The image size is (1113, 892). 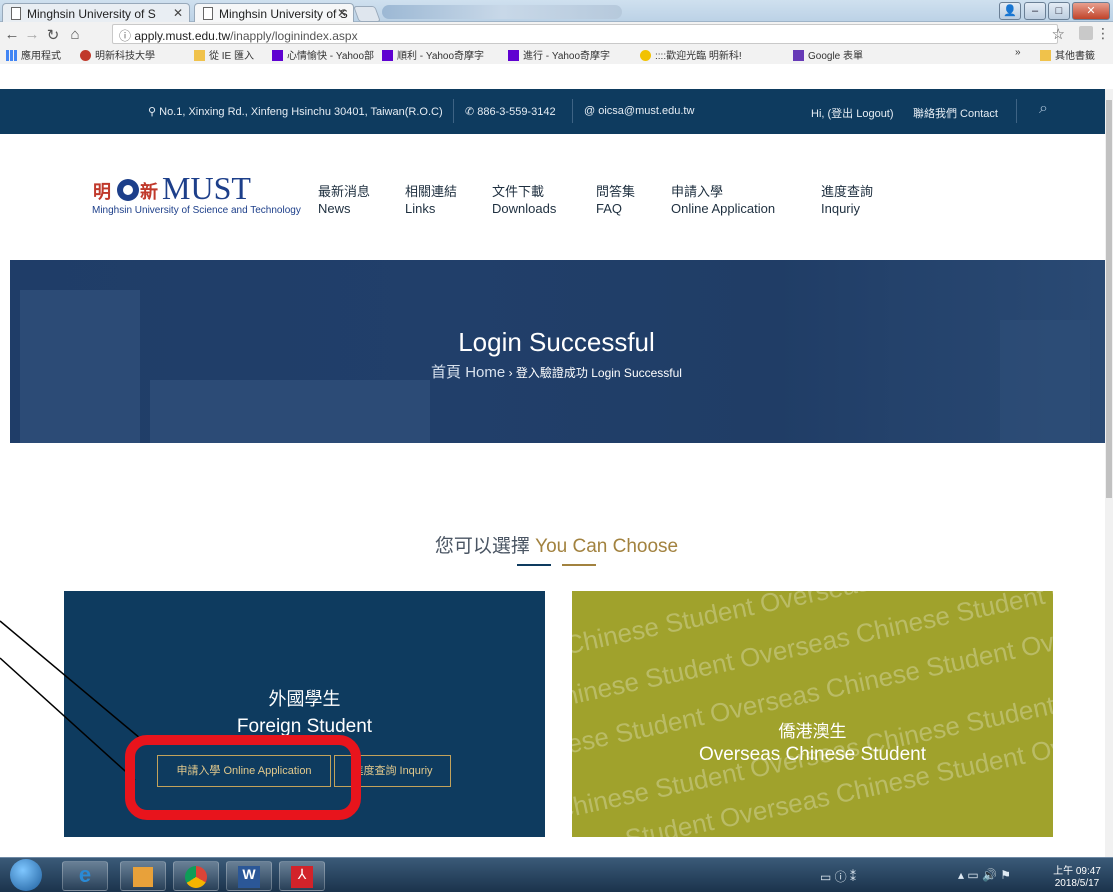 What do you see at coordinates (249, 876) in the screenshot?
I see `word-icon: W` at bounding box center [249, 876].